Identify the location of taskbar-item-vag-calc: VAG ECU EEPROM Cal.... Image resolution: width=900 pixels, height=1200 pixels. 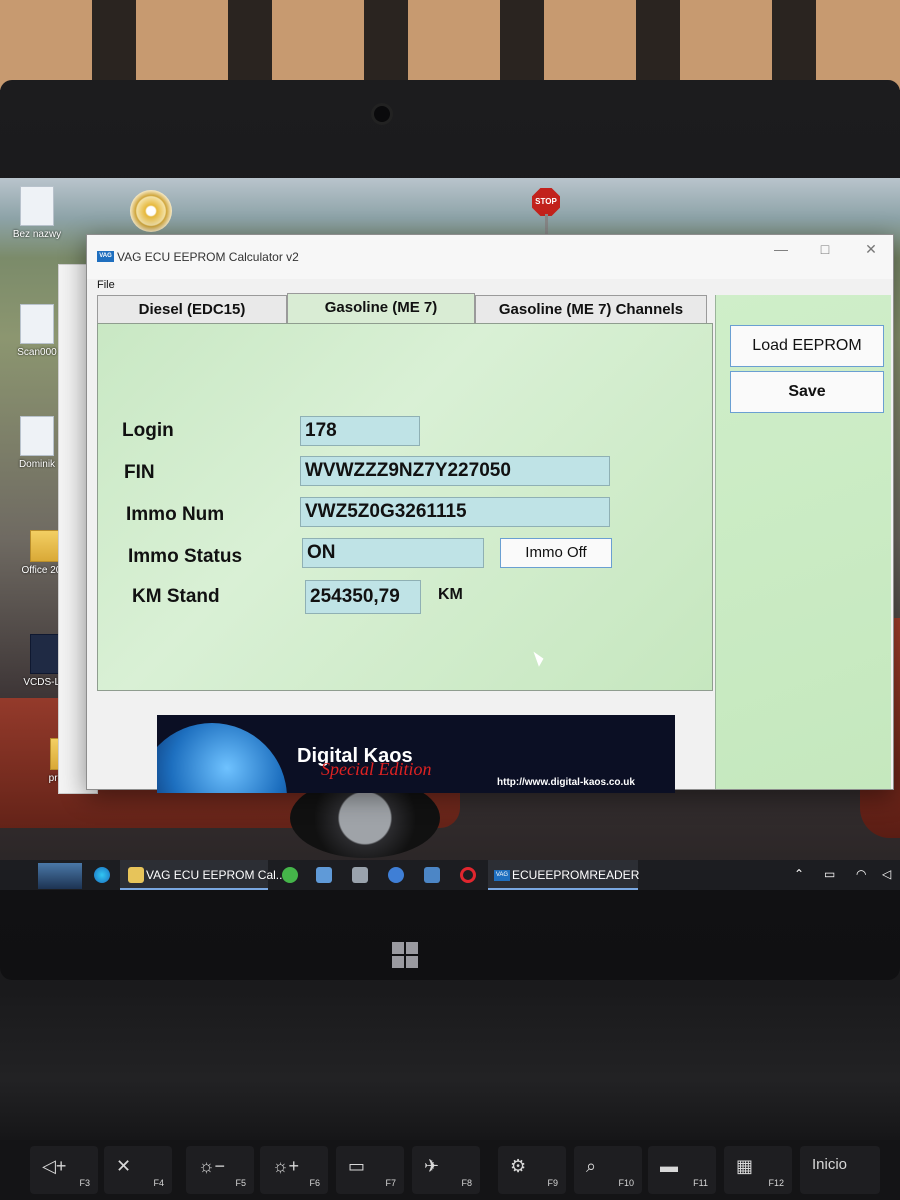
(203, 875).